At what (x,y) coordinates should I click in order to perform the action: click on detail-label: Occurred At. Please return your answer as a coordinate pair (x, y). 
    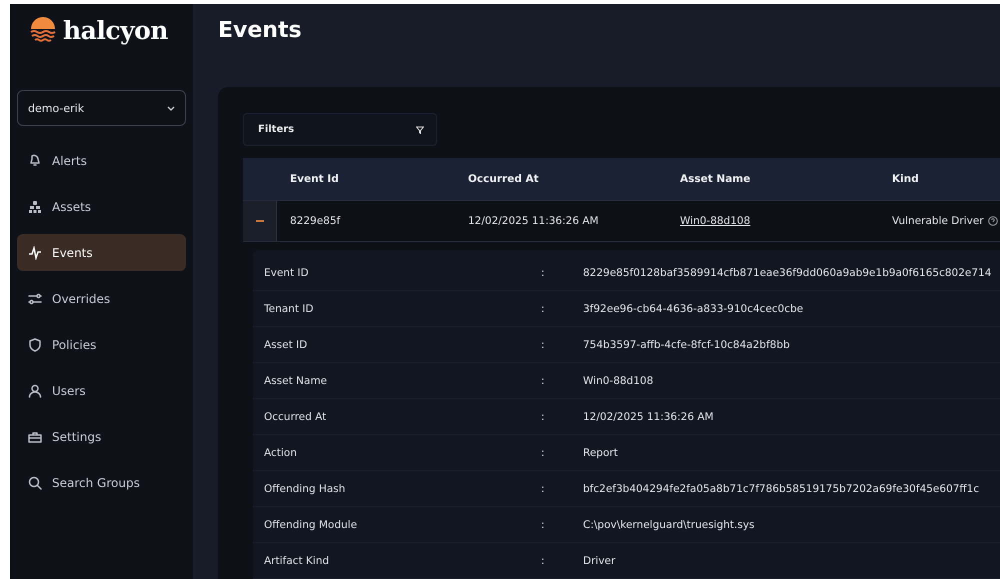
    Looking at the image, I should click on (296, 416).